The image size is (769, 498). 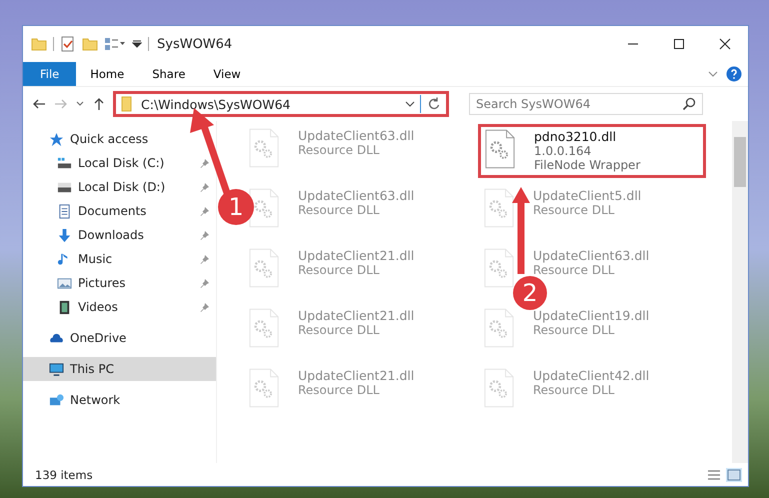 I want to click on file-detail: 1.0.0.164, so click(x=563, y=151).